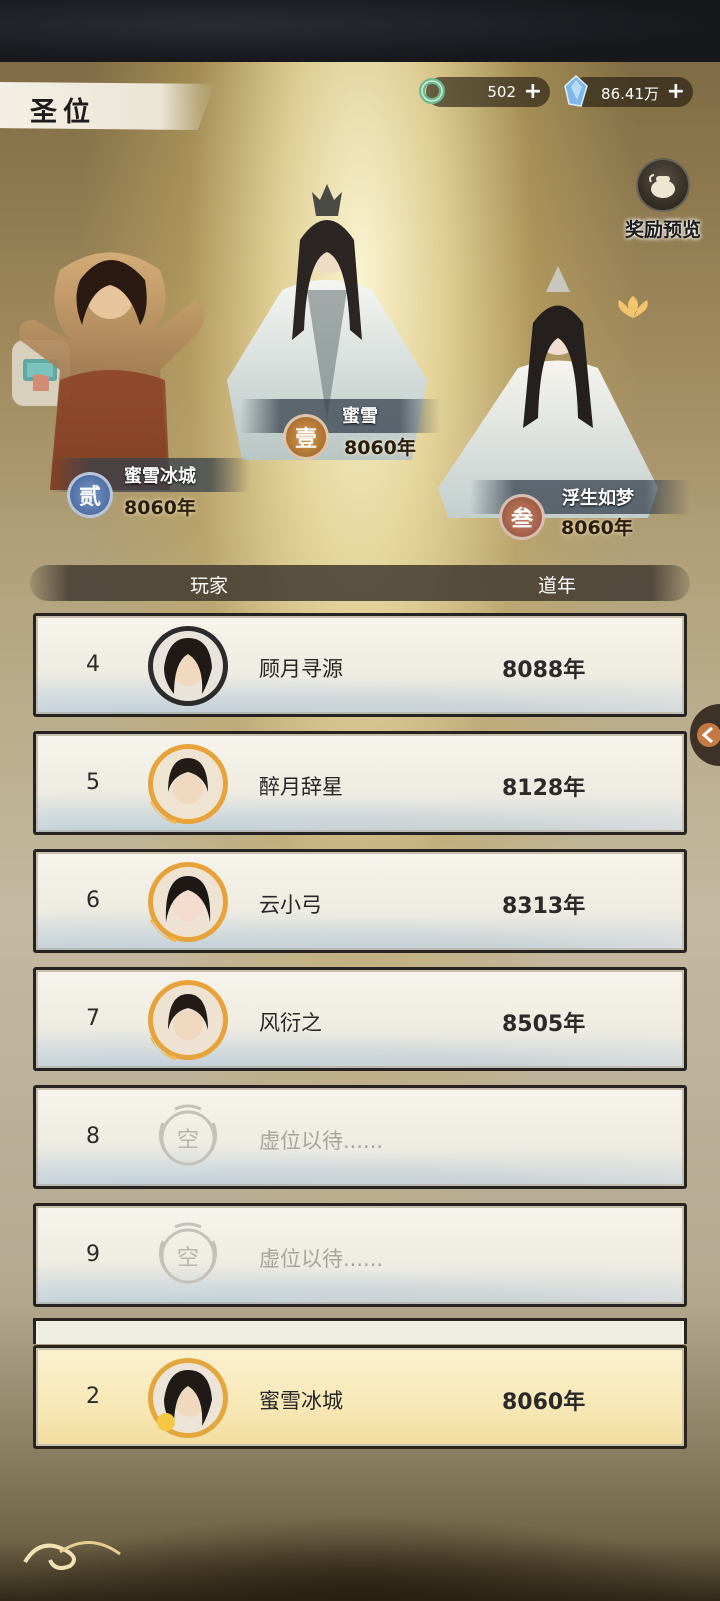 This screenshot has width=720, height=1601. Describe the element at coordinates (93, 782) in the screenshot. I see `row-rank: 5` at that location.